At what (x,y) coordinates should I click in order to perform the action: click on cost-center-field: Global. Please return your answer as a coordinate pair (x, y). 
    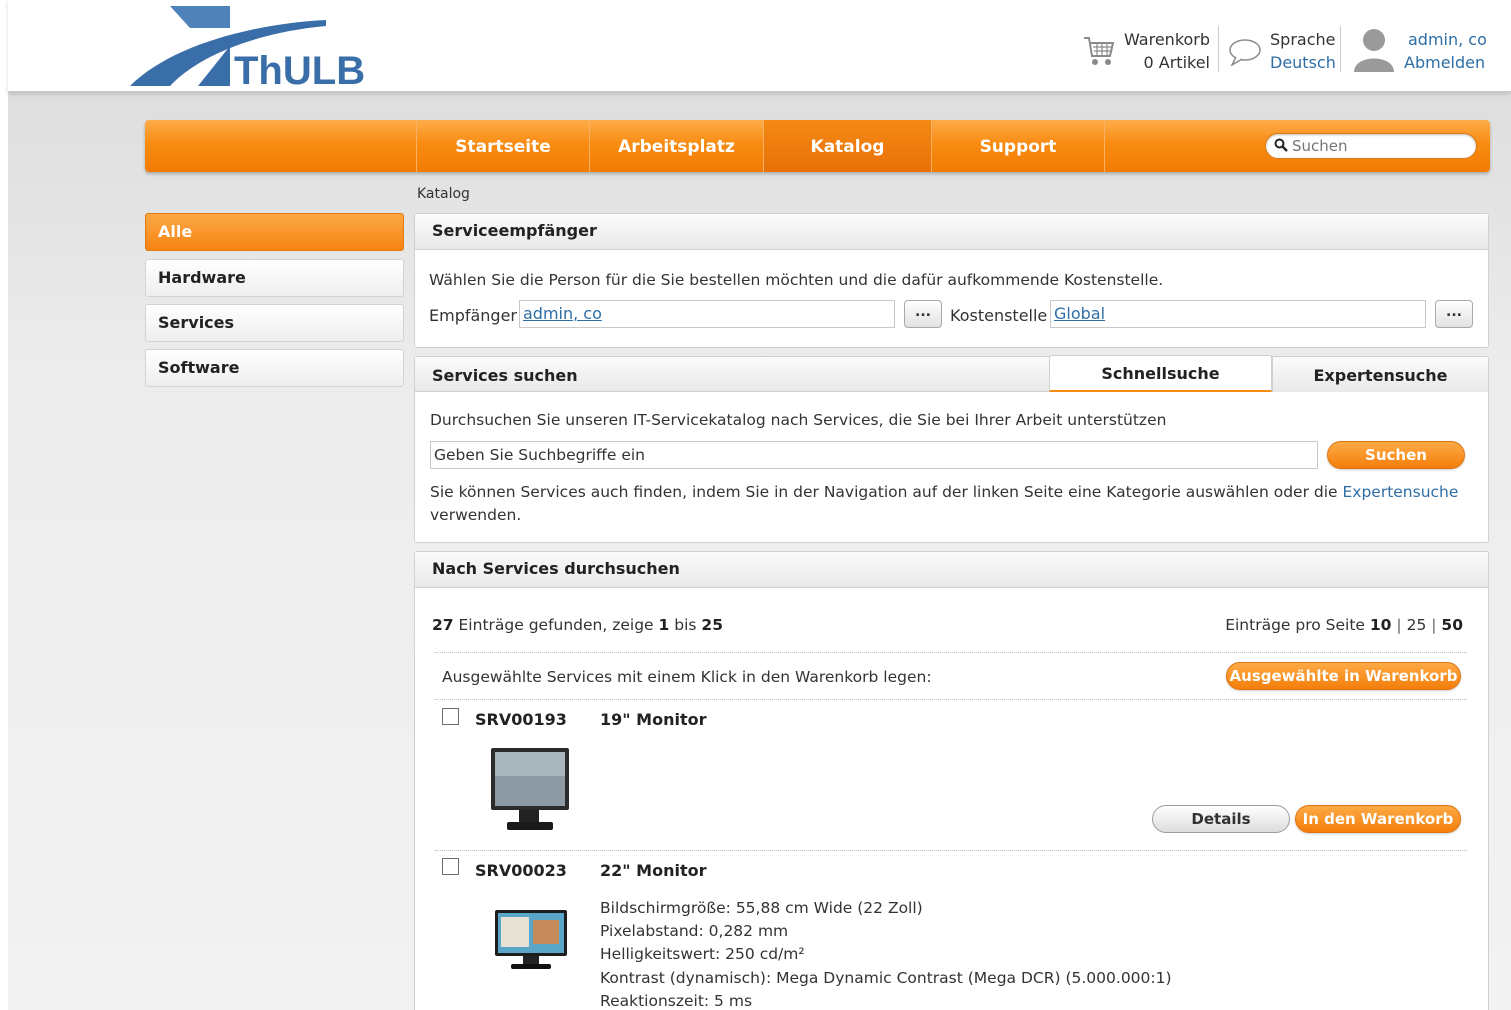
    Looking at the image, I should click on (1238, 314).